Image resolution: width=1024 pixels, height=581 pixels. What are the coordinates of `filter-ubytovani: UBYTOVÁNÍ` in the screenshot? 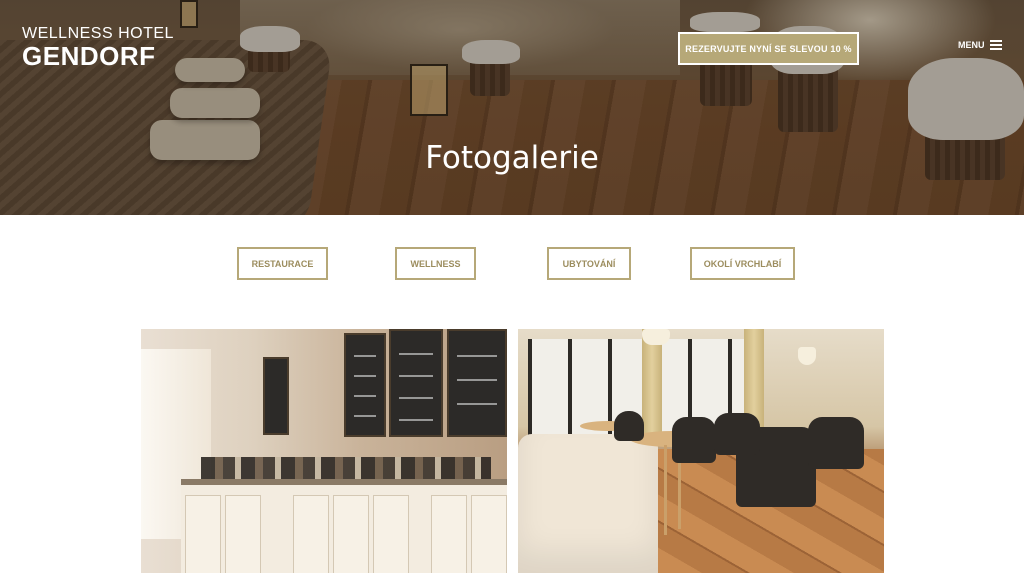 It's located at (589, 263).